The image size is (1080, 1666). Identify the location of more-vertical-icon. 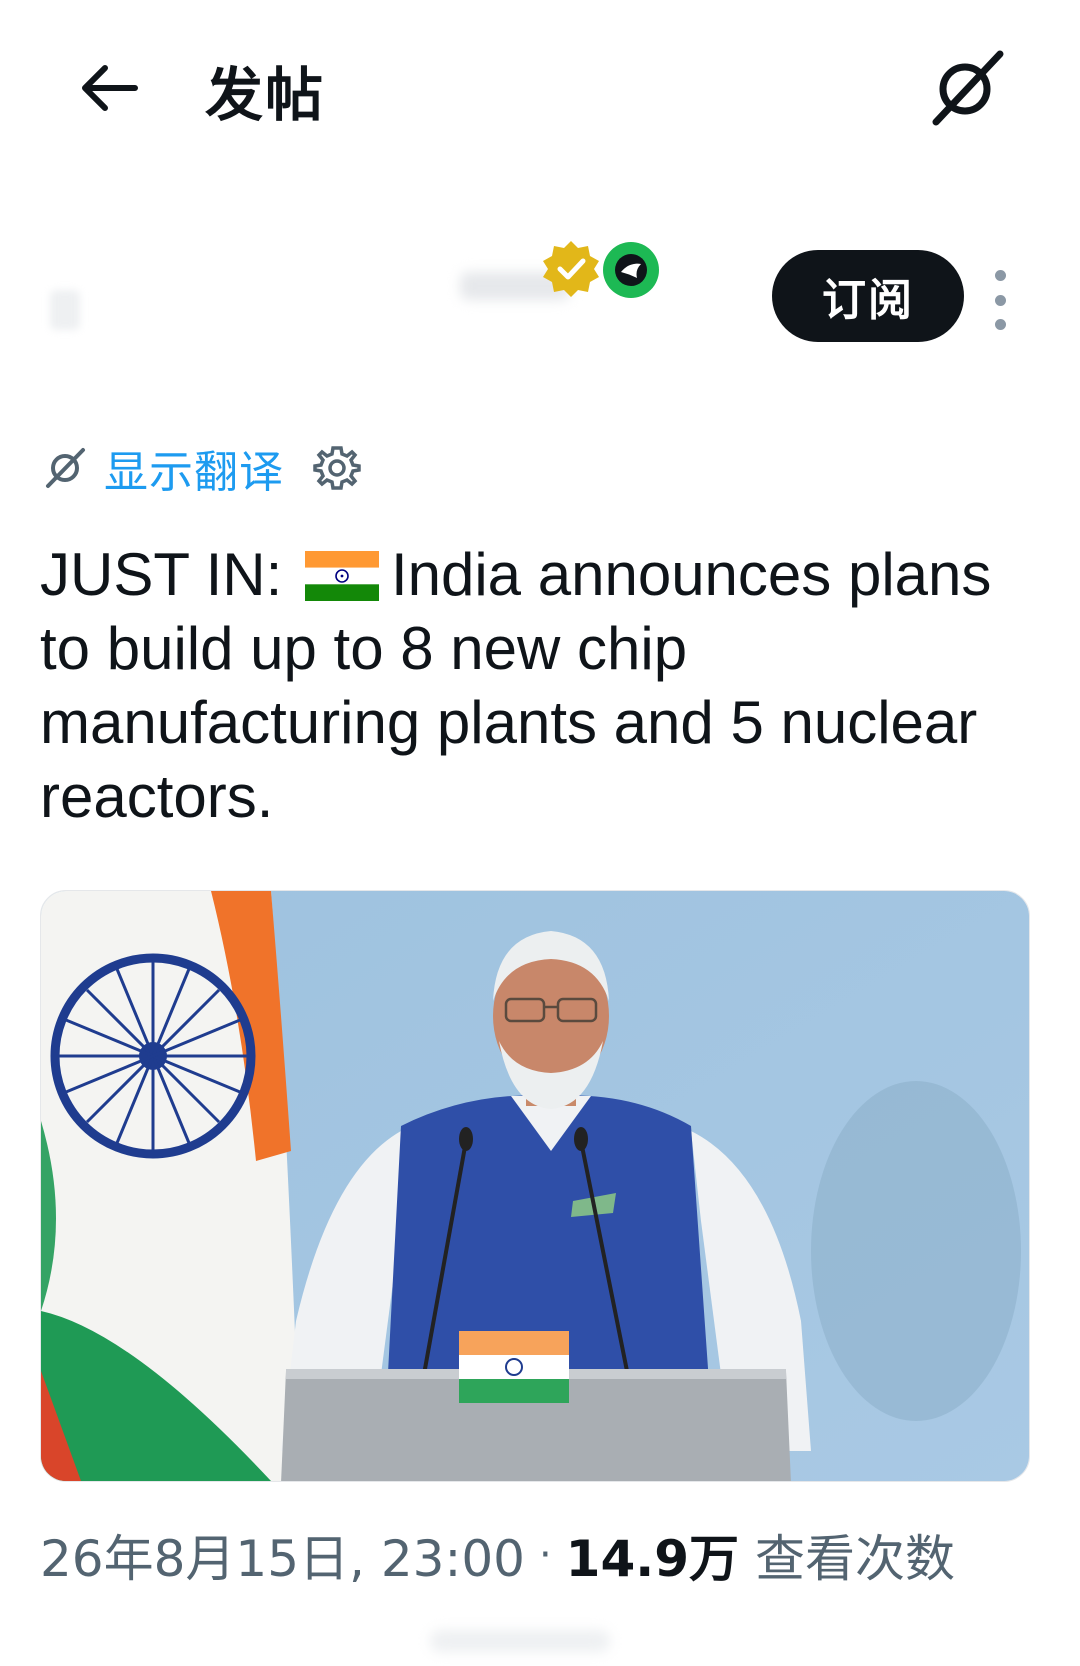
(1000, 275).